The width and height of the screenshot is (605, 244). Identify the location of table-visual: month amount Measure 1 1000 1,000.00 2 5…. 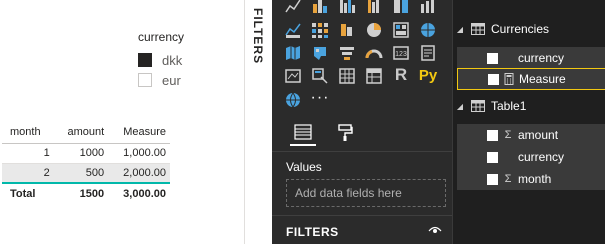
(86, 162).